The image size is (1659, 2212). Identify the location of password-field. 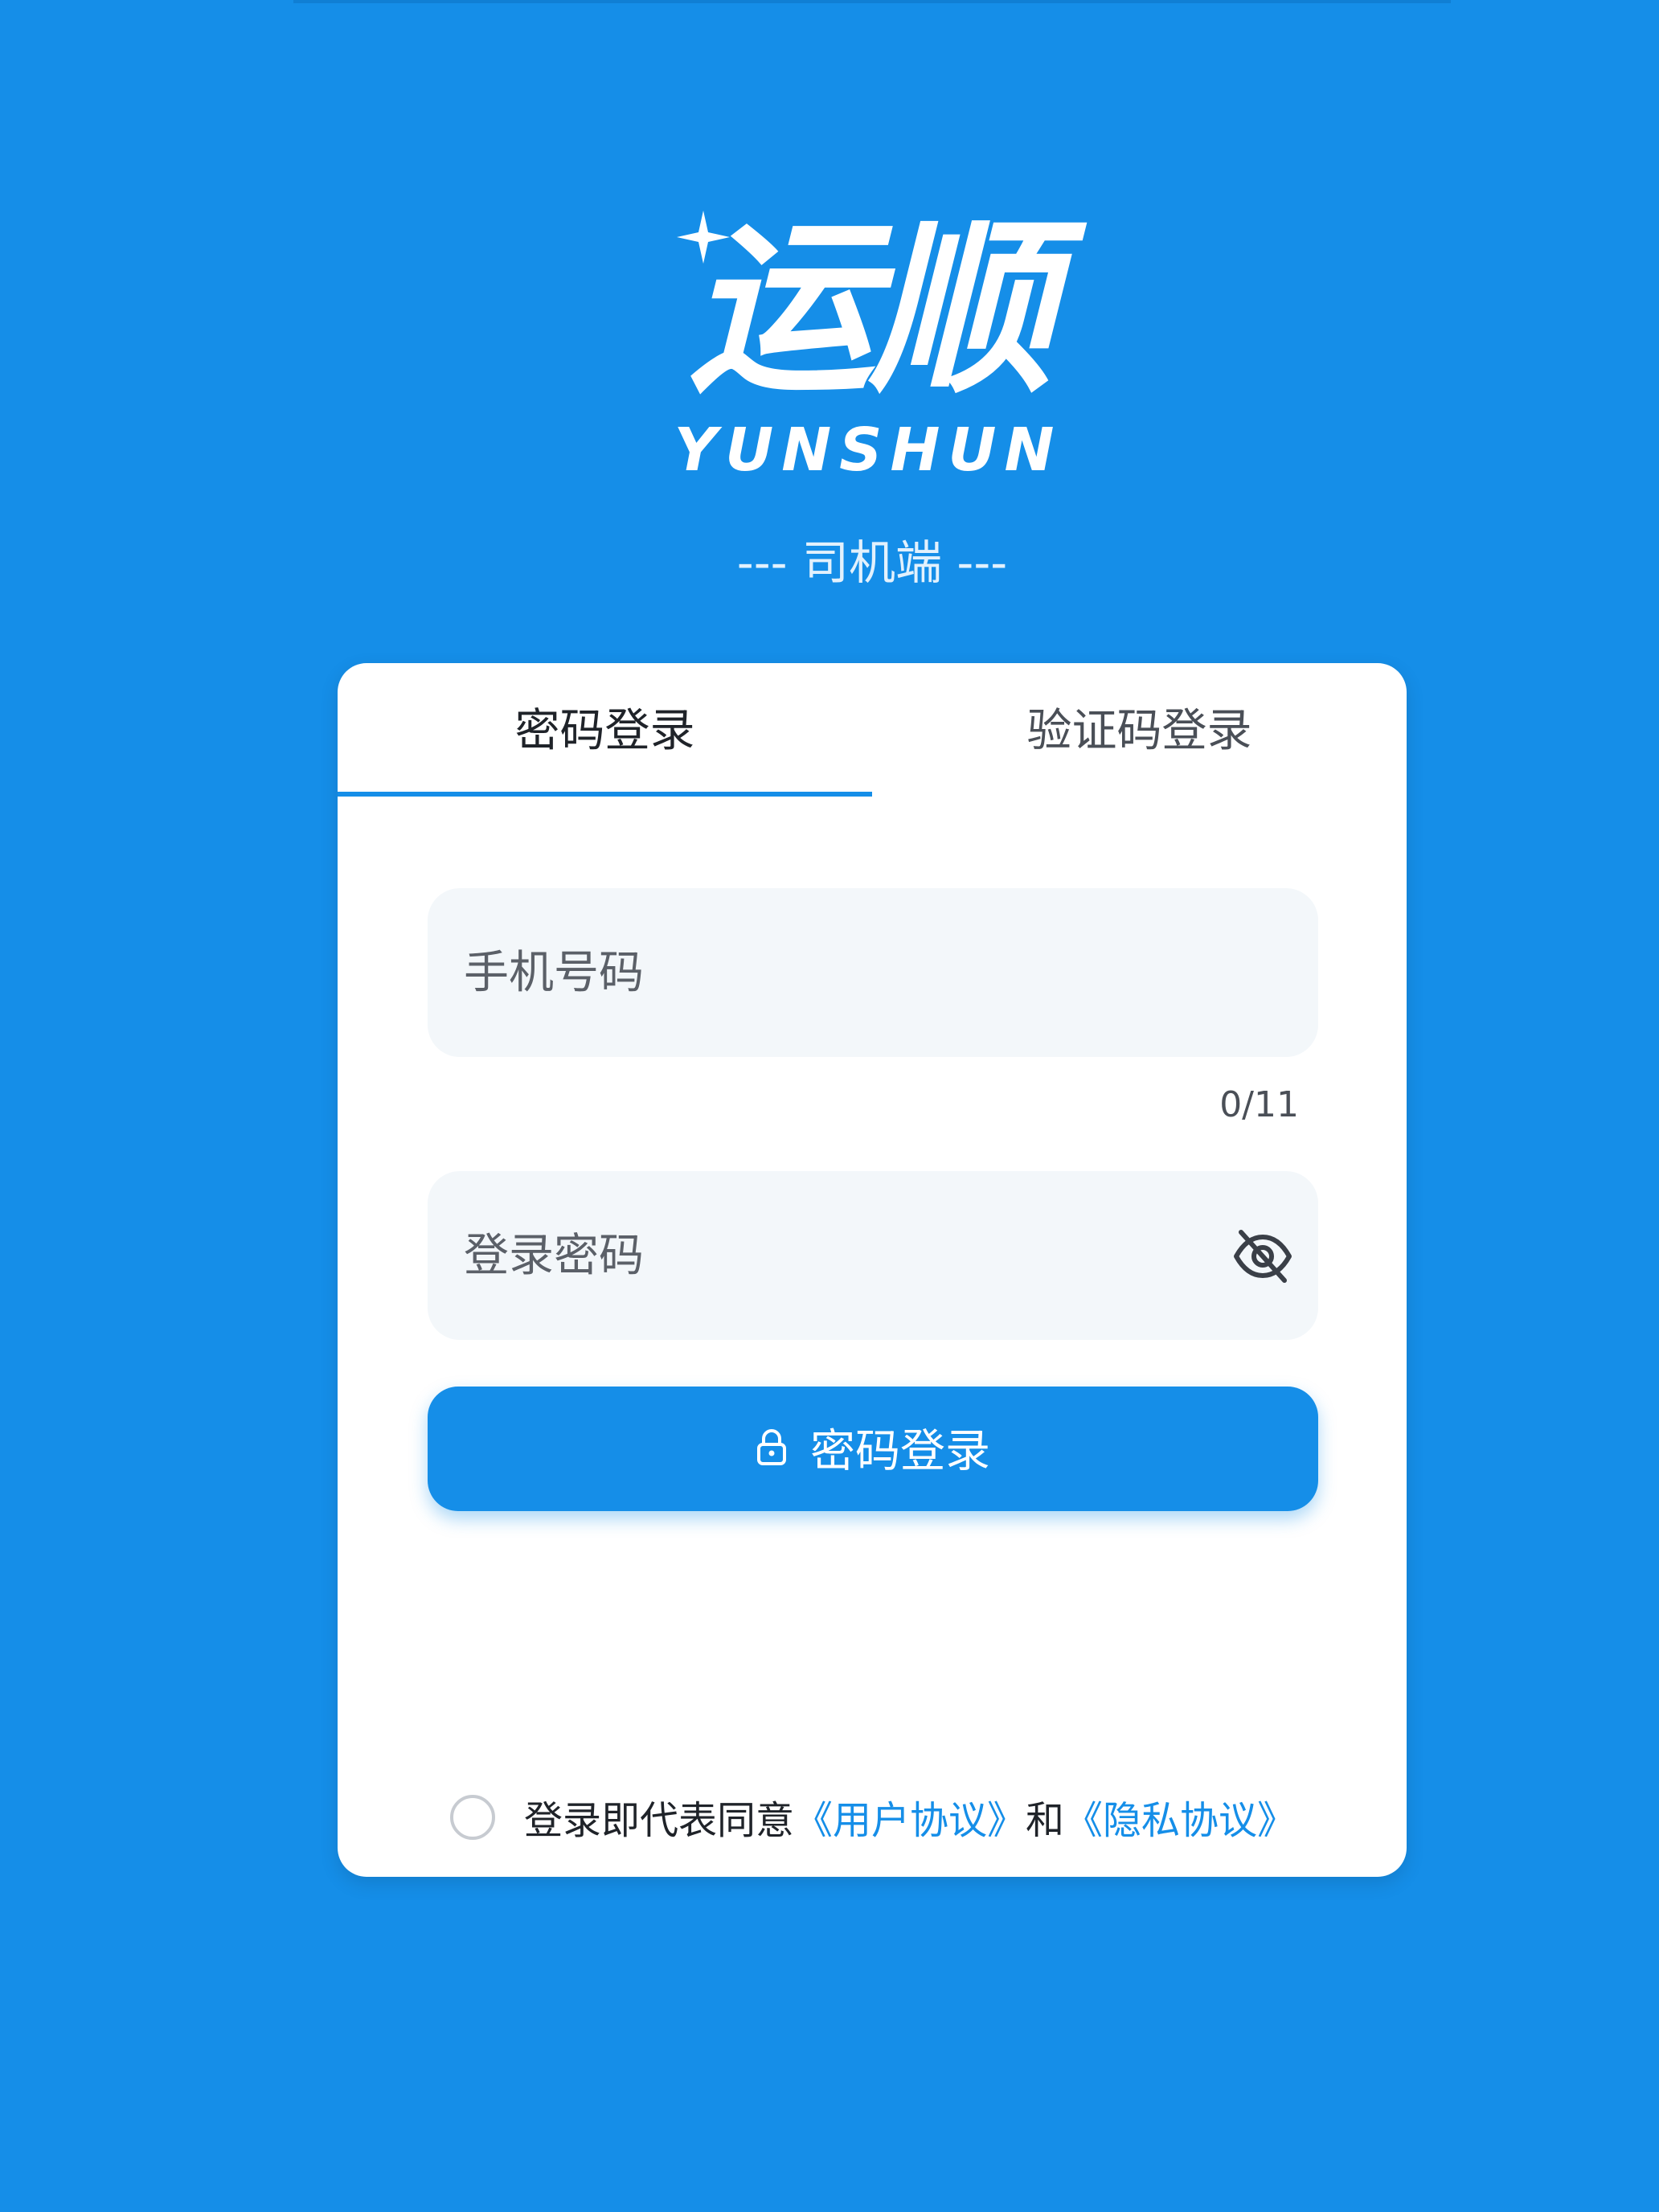
(873, 1255).